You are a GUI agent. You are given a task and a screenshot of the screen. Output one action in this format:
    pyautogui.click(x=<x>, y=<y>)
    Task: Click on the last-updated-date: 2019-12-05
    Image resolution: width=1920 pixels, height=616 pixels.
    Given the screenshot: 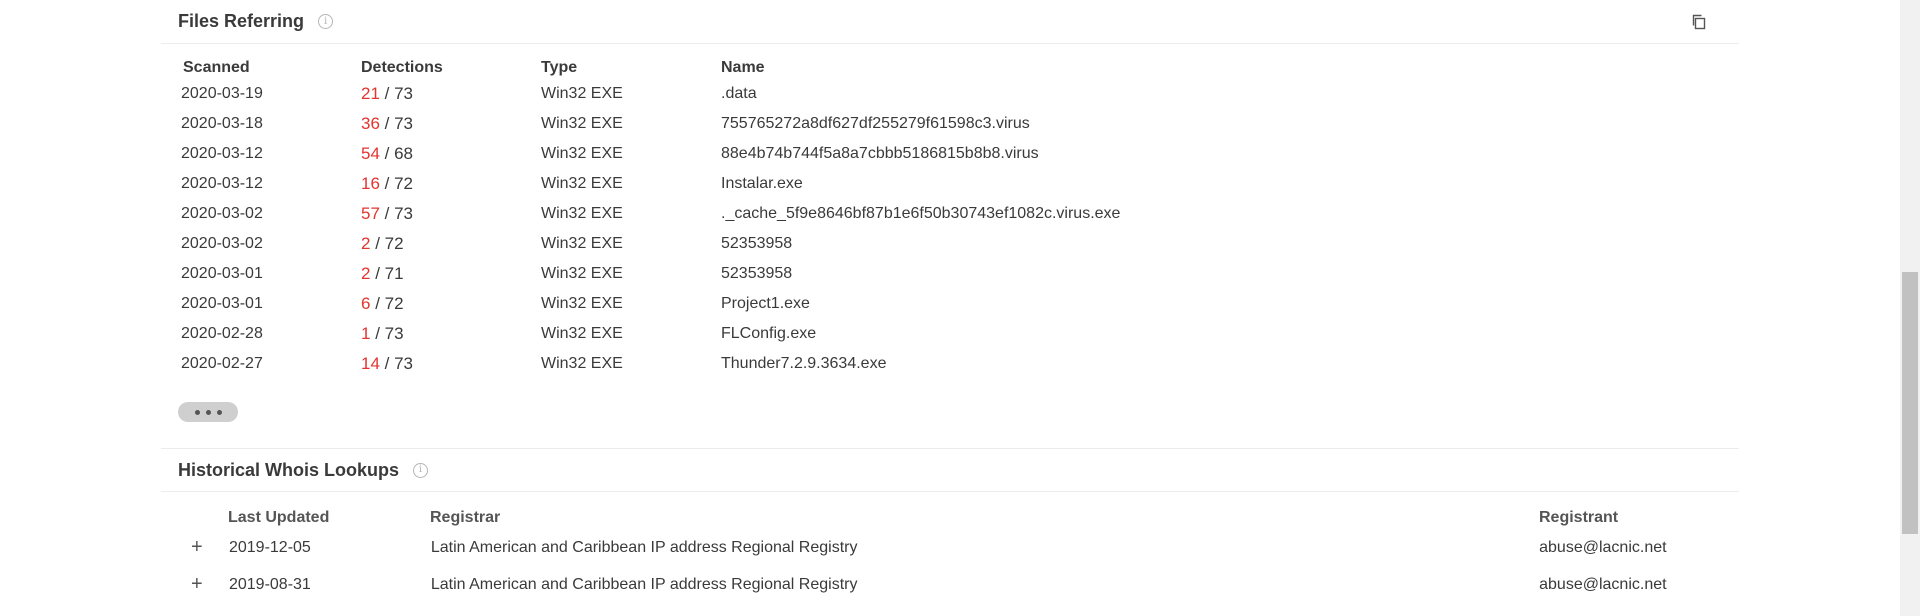 What is the action you would take?
    pyautogui.click(x=269, y=547)
    